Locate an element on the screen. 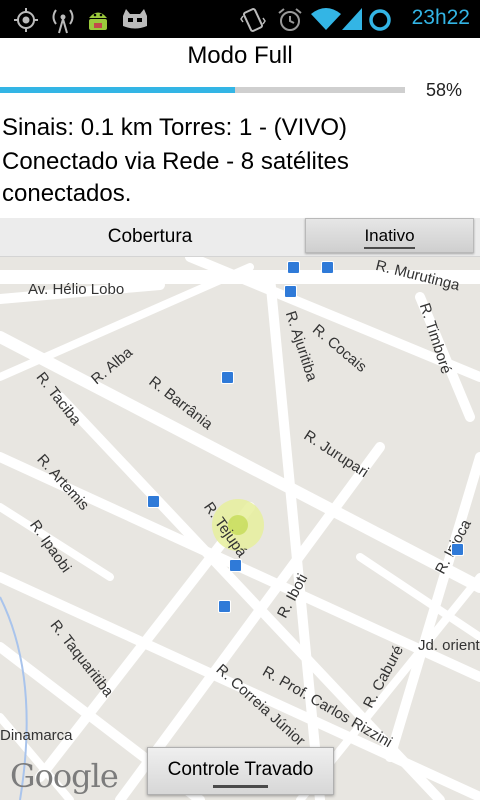 This screenshot has height=800, width=480. street-label: Av. Hélio Lobo is located at coordinates (76, 289).